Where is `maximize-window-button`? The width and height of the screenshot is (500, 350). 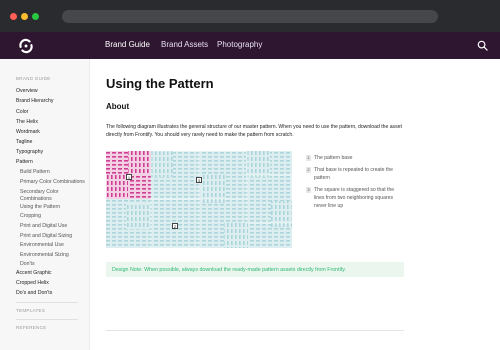 maximize-window-button is located at coordinates (35, 16).